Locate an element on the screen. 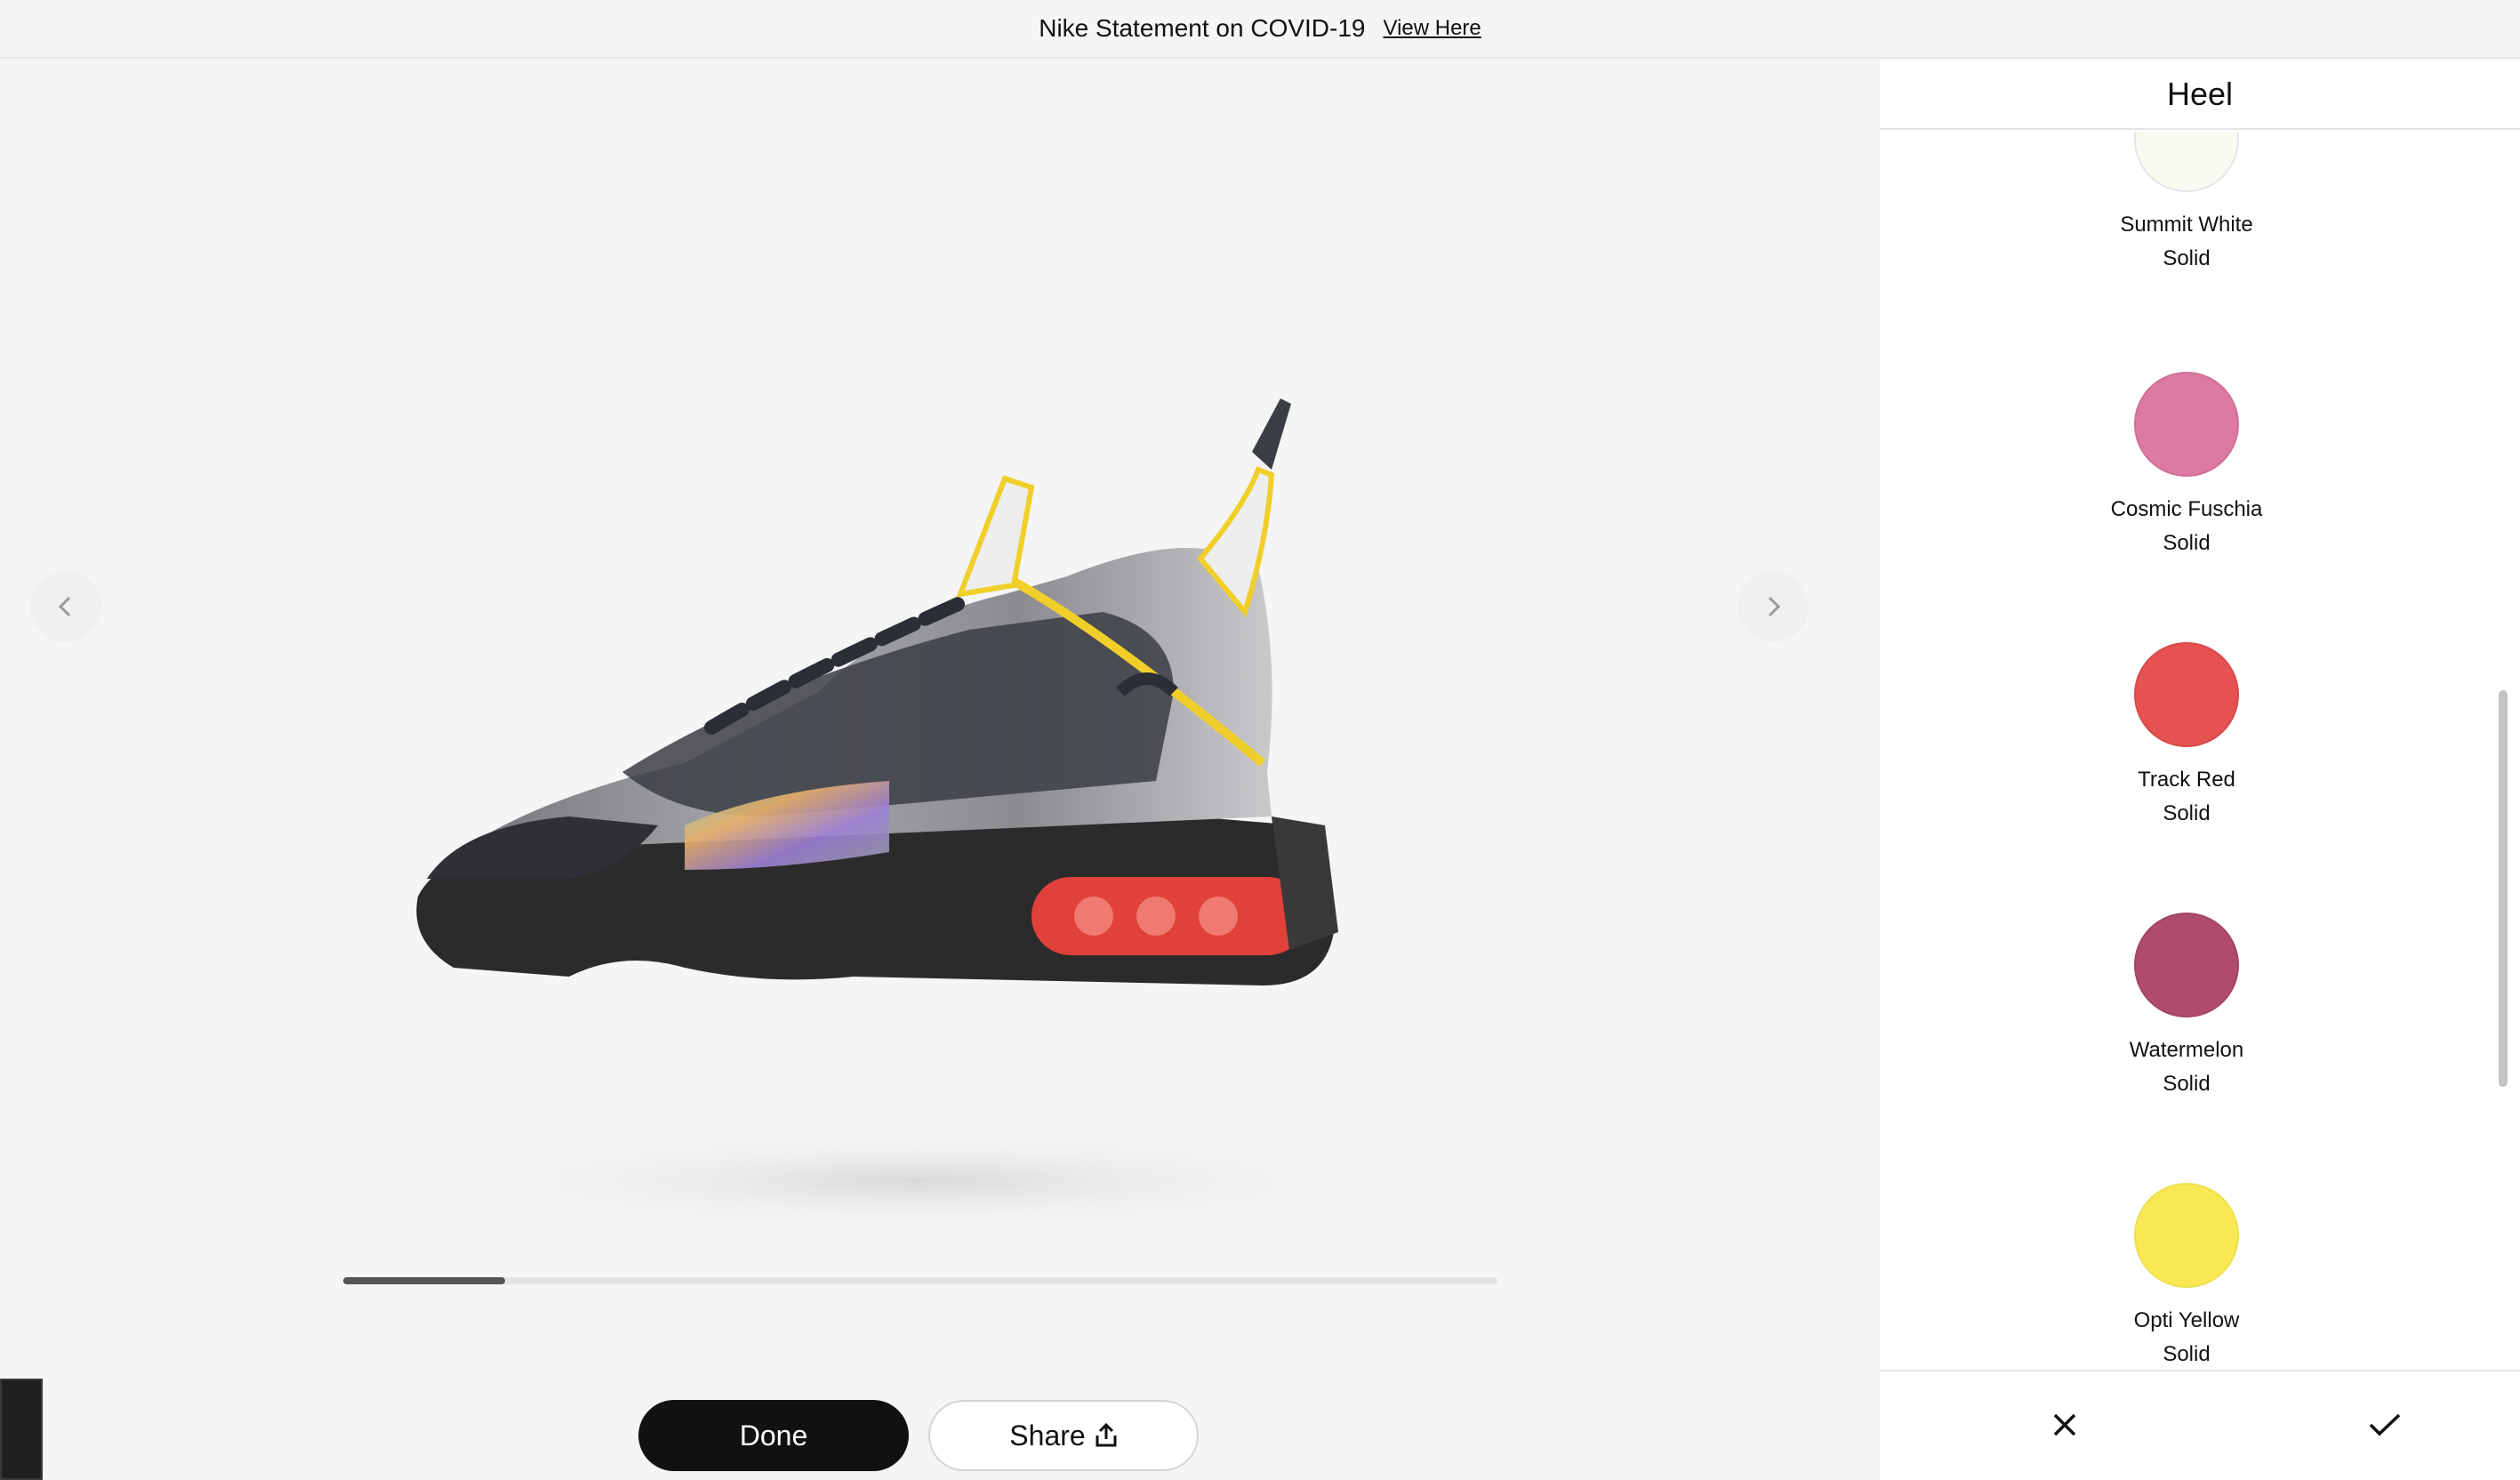 The width and height of the screenshot is (2520, 1480). swatch-track-red: Track Red Solid is located at coordinates (2186, 734).